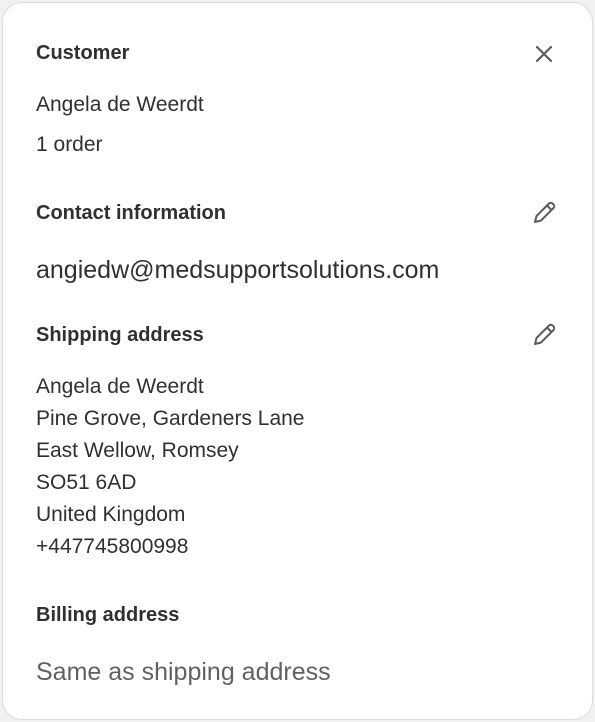 The width and height of the screenshot is (595, 722). What do you see at coordinates (120, 335) in the screenshot?
I see `shipping-heading: Shipping address` at bounding box center [120, 335].